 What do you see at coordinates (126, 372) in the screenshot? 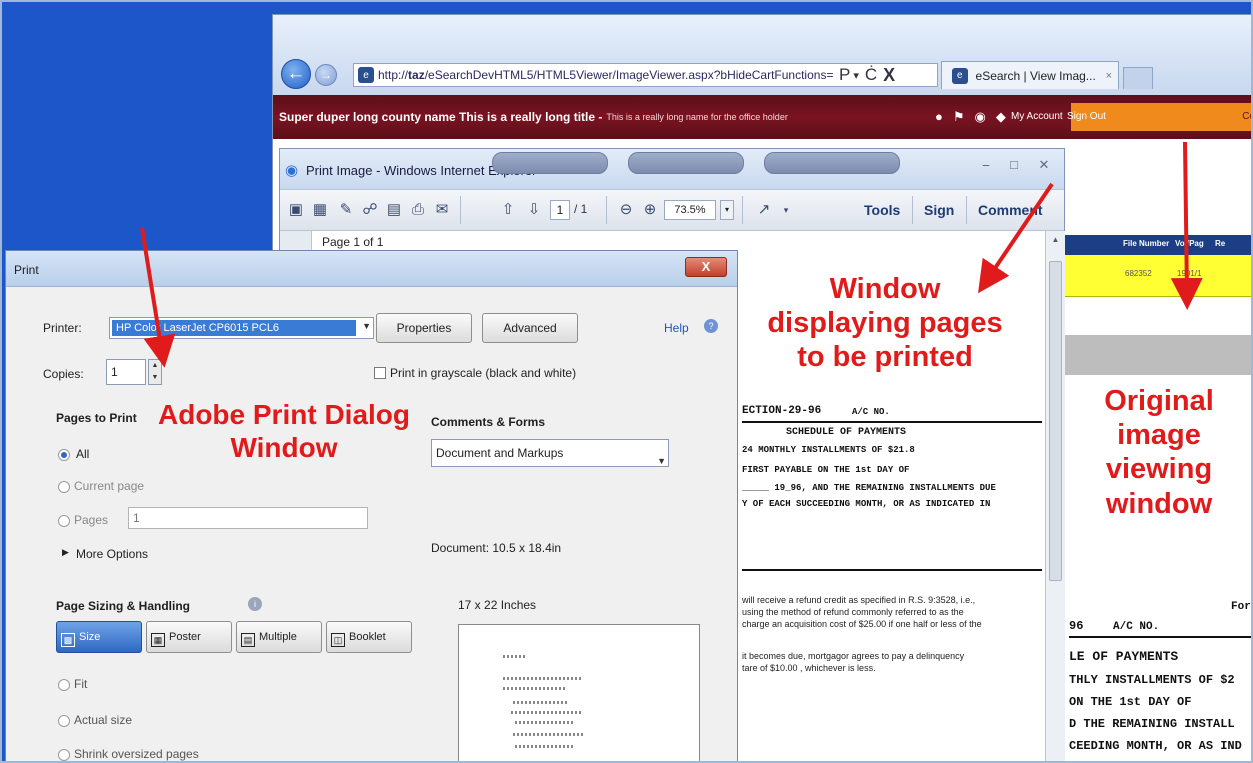
I see `copies-input: 1` at bounding box center [126, 372].